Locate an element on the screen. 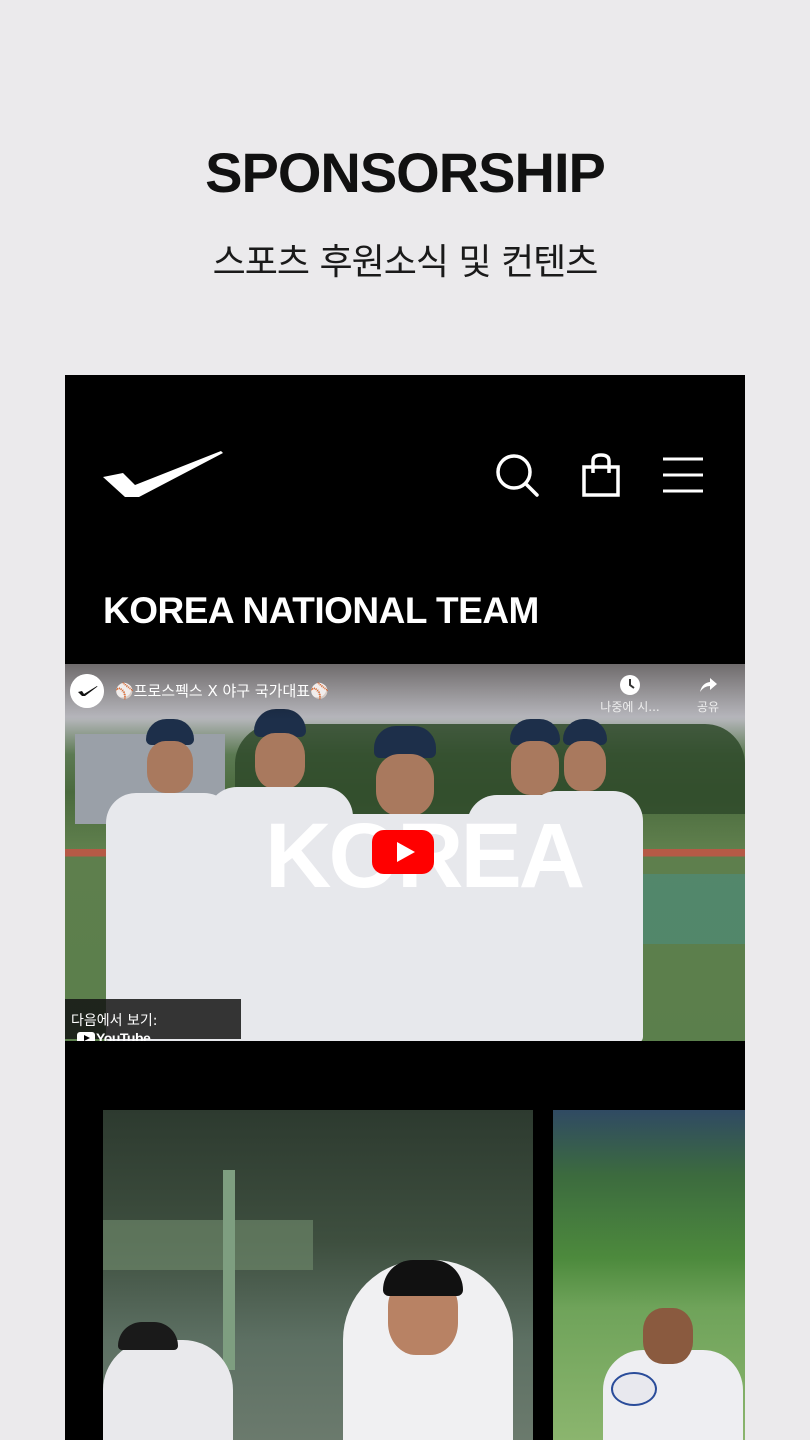  rugby-ball-icon is located at coordinates (634, 1389).